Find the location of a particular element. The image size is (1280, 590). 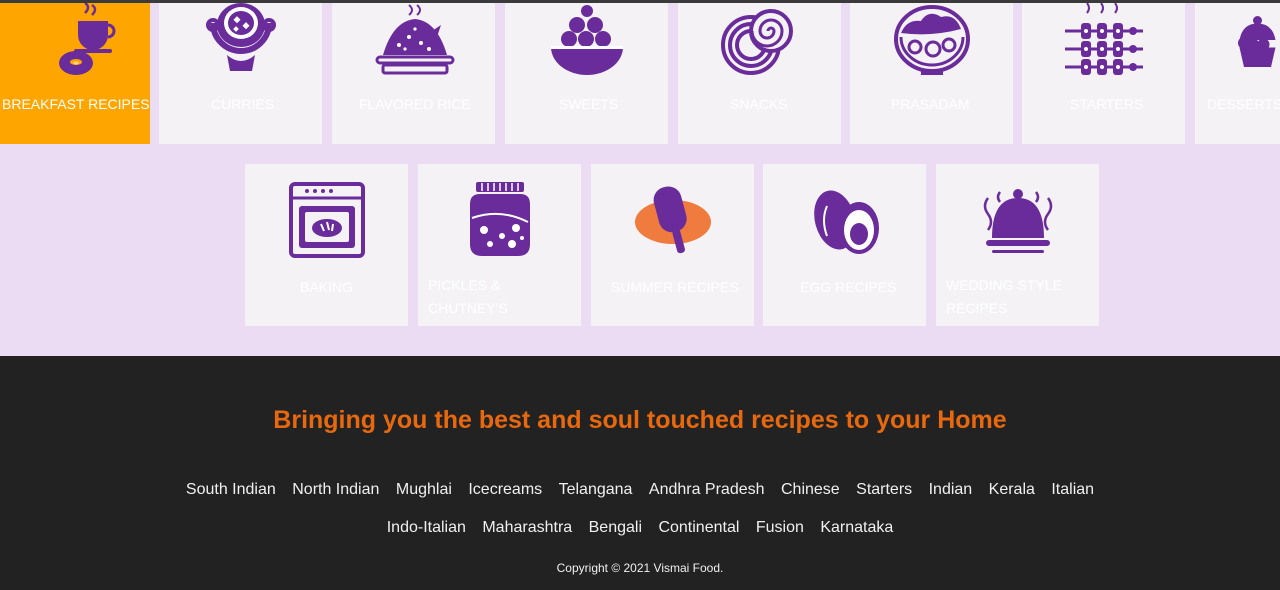

footer-link: North Indian is located at coordinates (335, 490).